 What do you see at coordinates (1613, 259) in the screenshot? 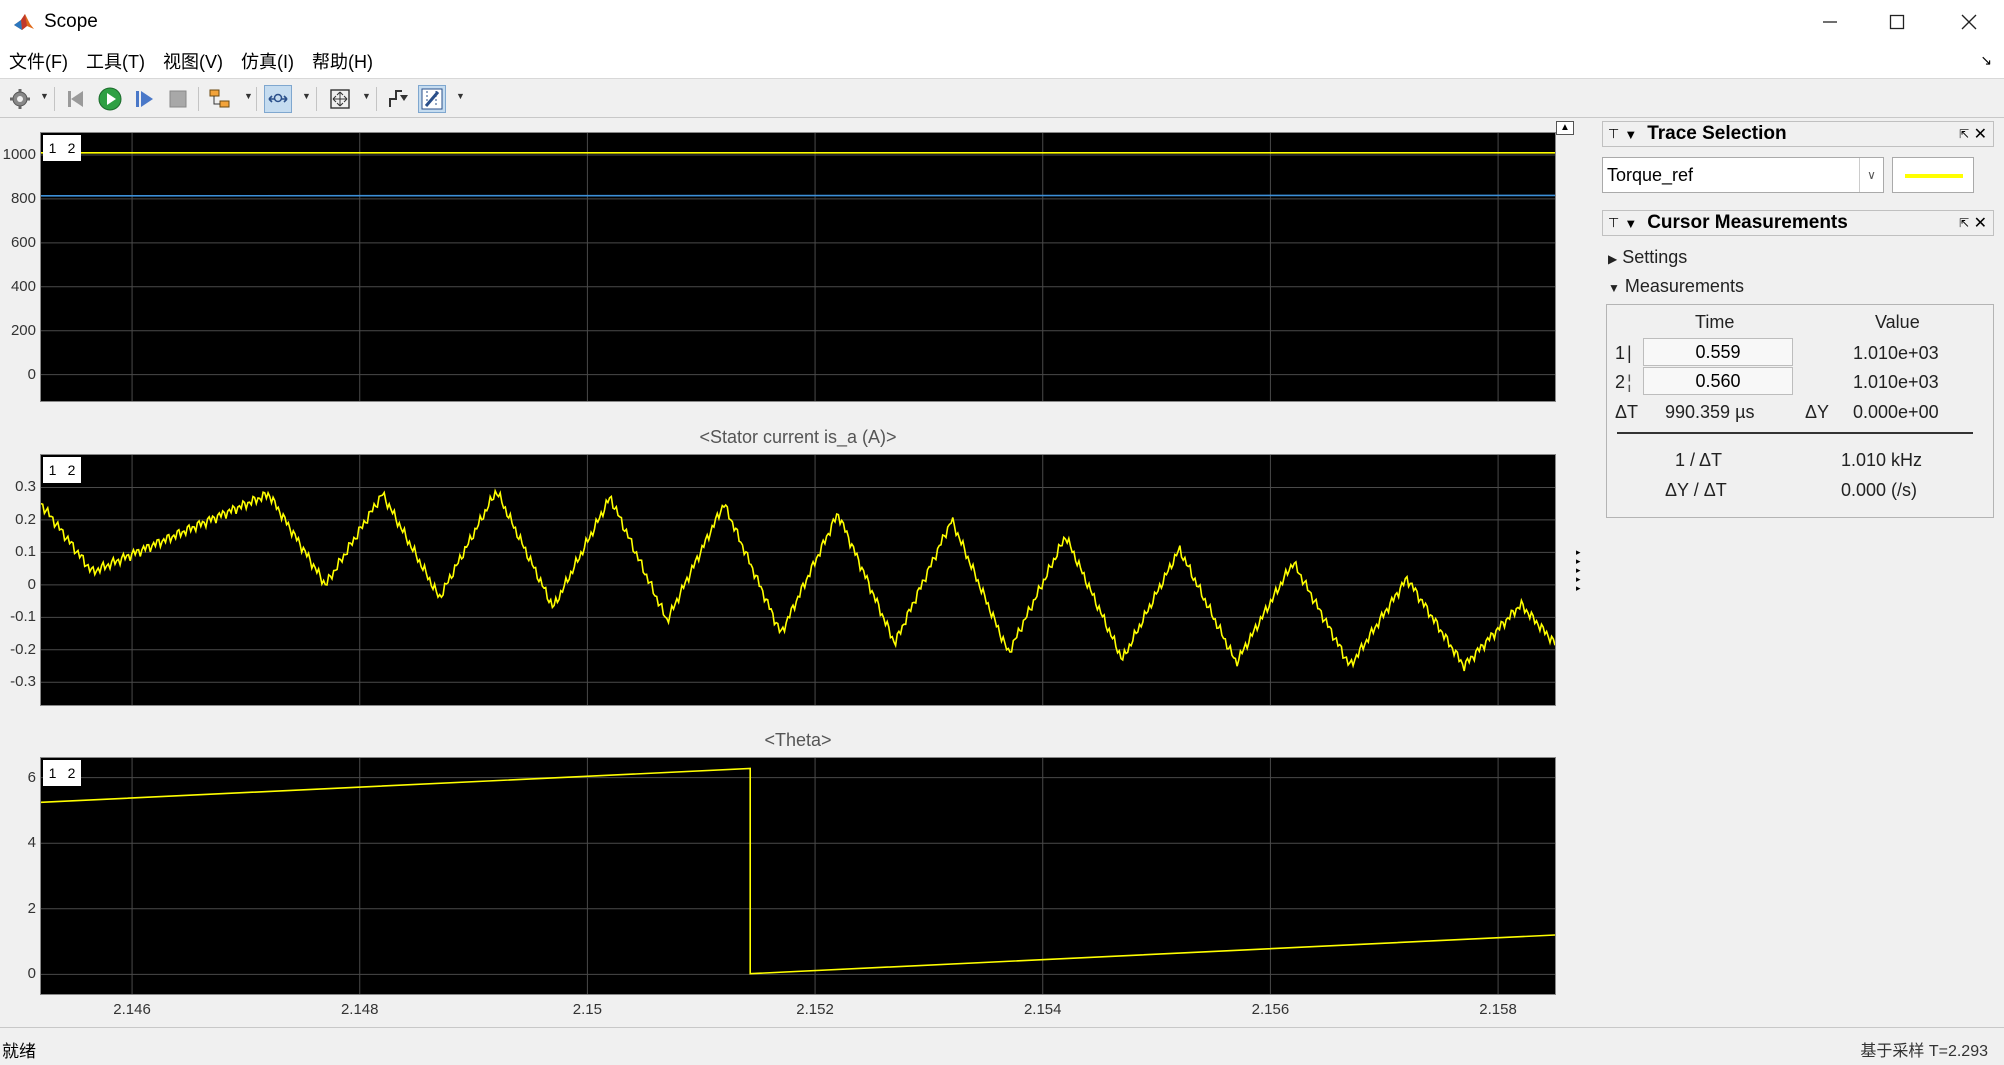
I see `expand-caret-icon: ▶` at bounding box center [1613, 259].